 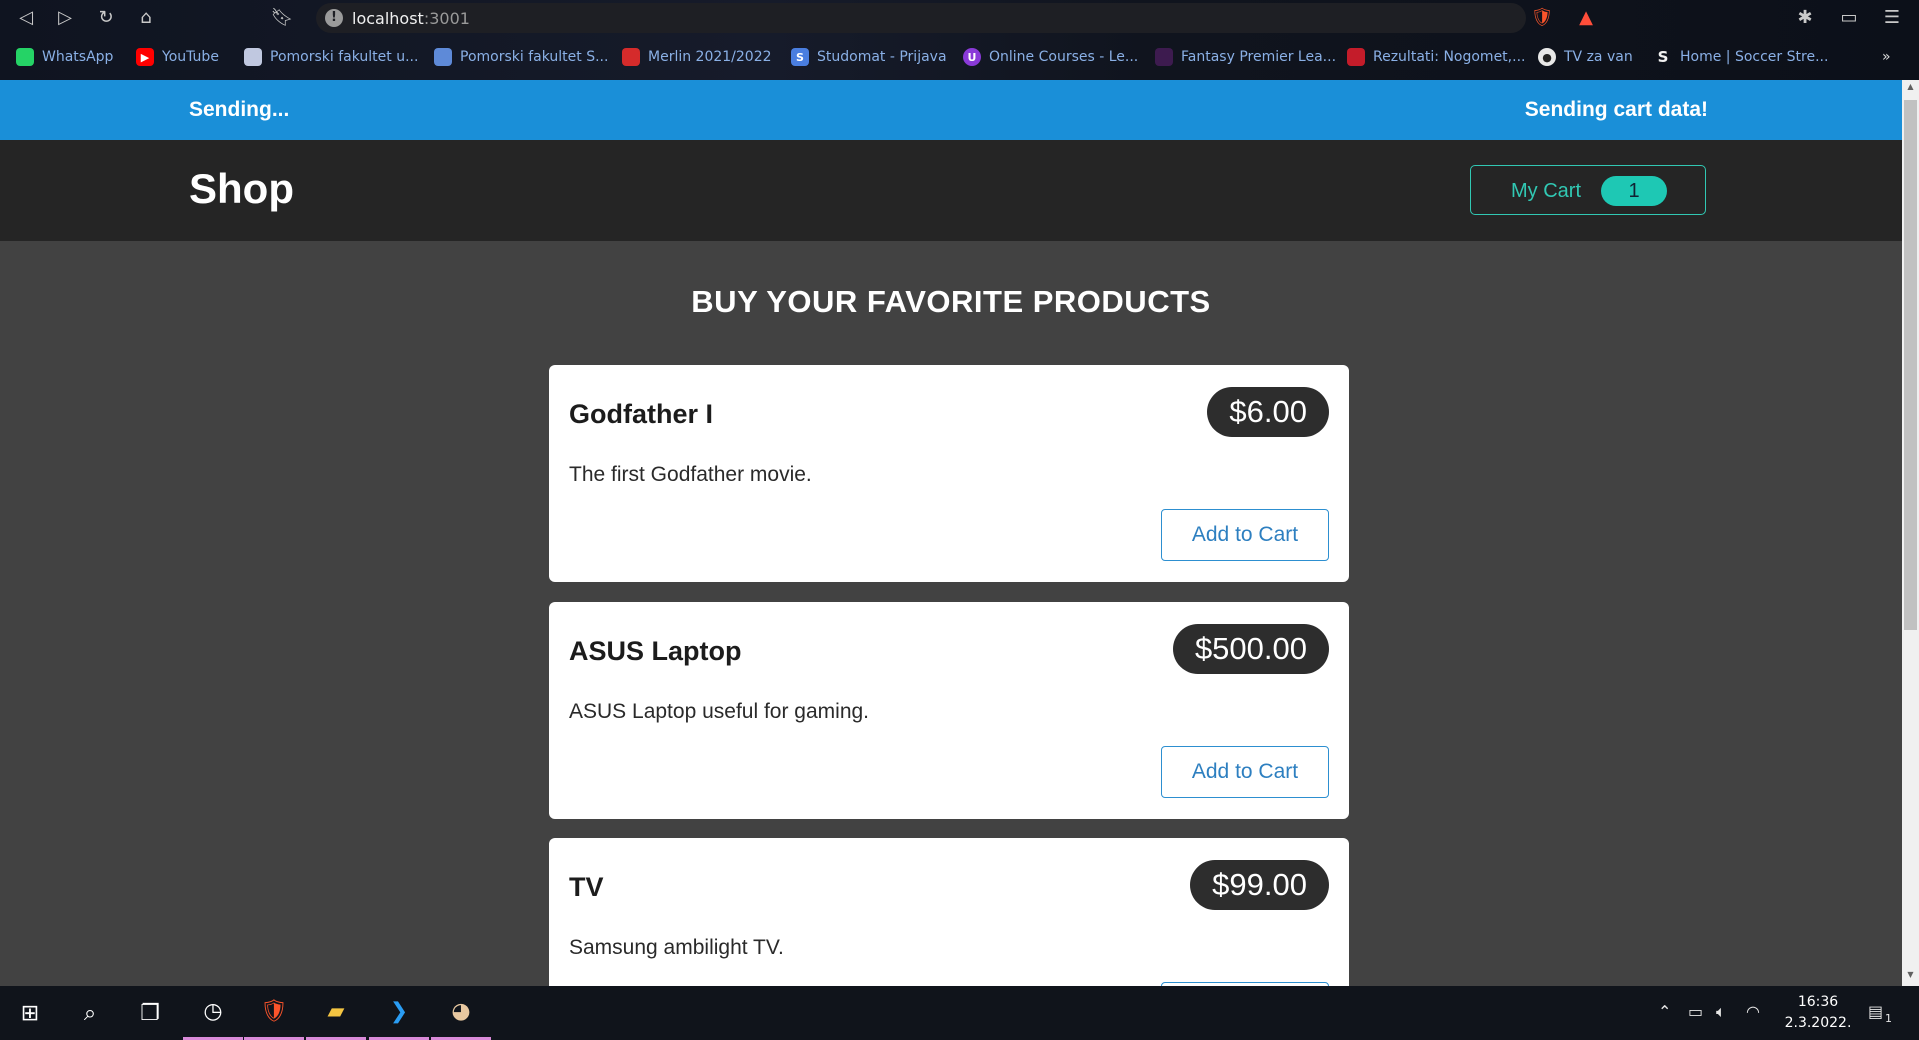 What do you see at coordinates (1818, 1023) in the screenshot?
I see `clock-date: 2.3.2022.` at bounding box center [1818, 1023].